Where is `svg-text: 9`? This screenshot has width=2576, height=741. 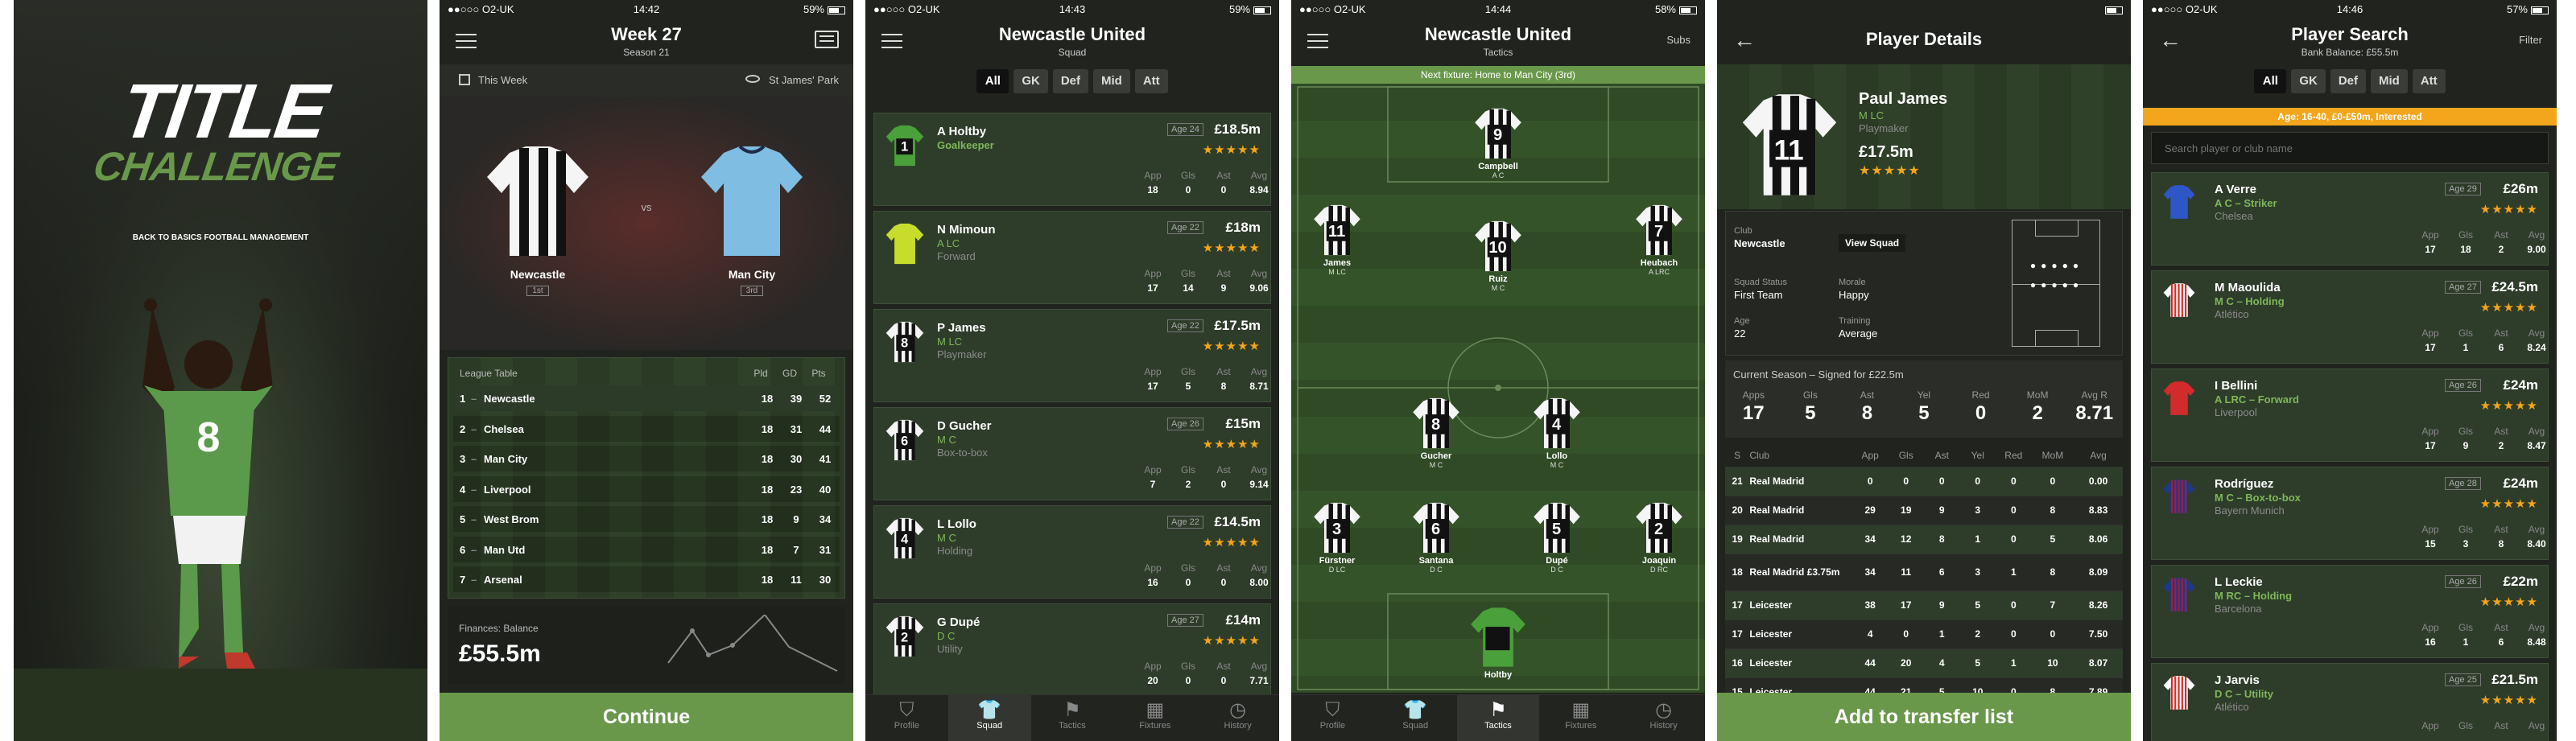 svg-text: 9 is located at coordinates (1497, 135).